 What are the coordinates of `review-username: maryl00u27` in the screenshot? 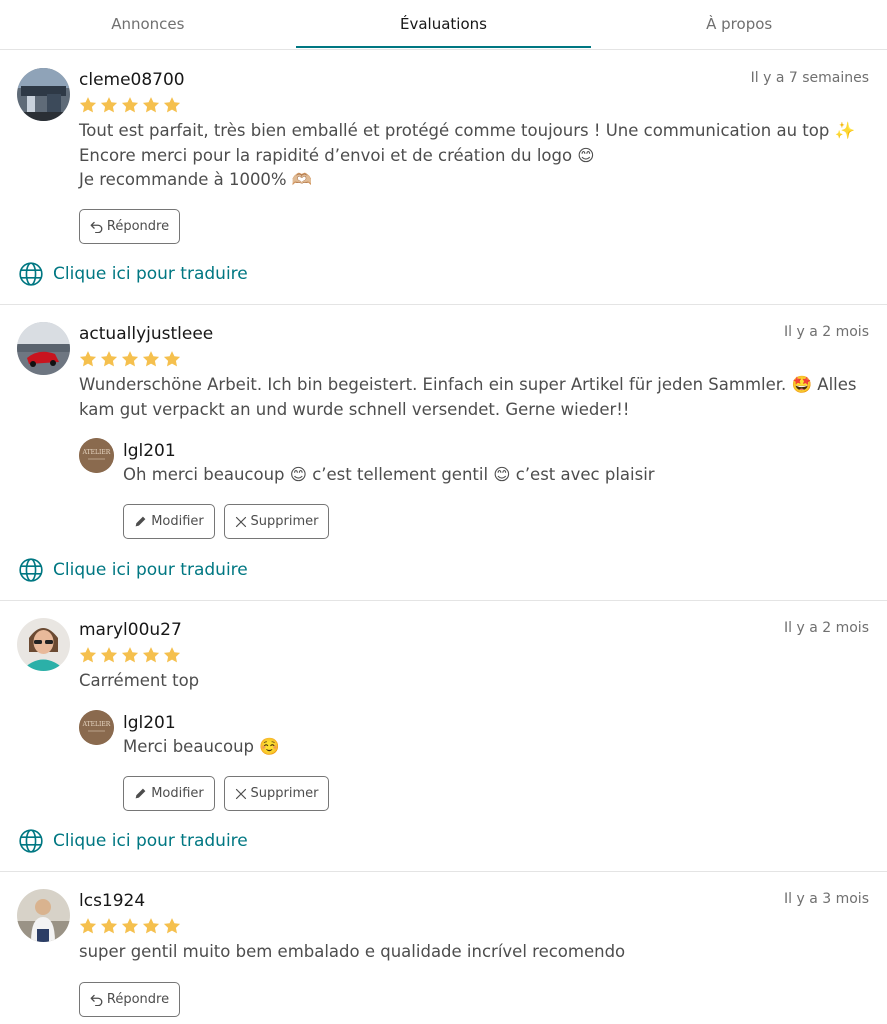 It's located at (130, 630).